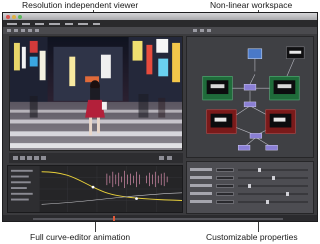  Describe the element at coordinates (255, 53) in the screenshot. I see `read-node` at that location.